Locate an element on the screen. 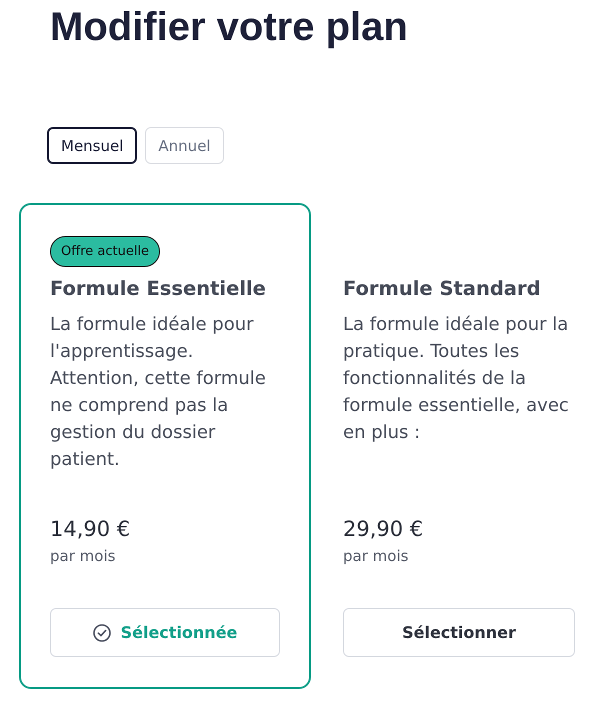  select-plan-button: Sélectionner is located at coordinates (459, 632).